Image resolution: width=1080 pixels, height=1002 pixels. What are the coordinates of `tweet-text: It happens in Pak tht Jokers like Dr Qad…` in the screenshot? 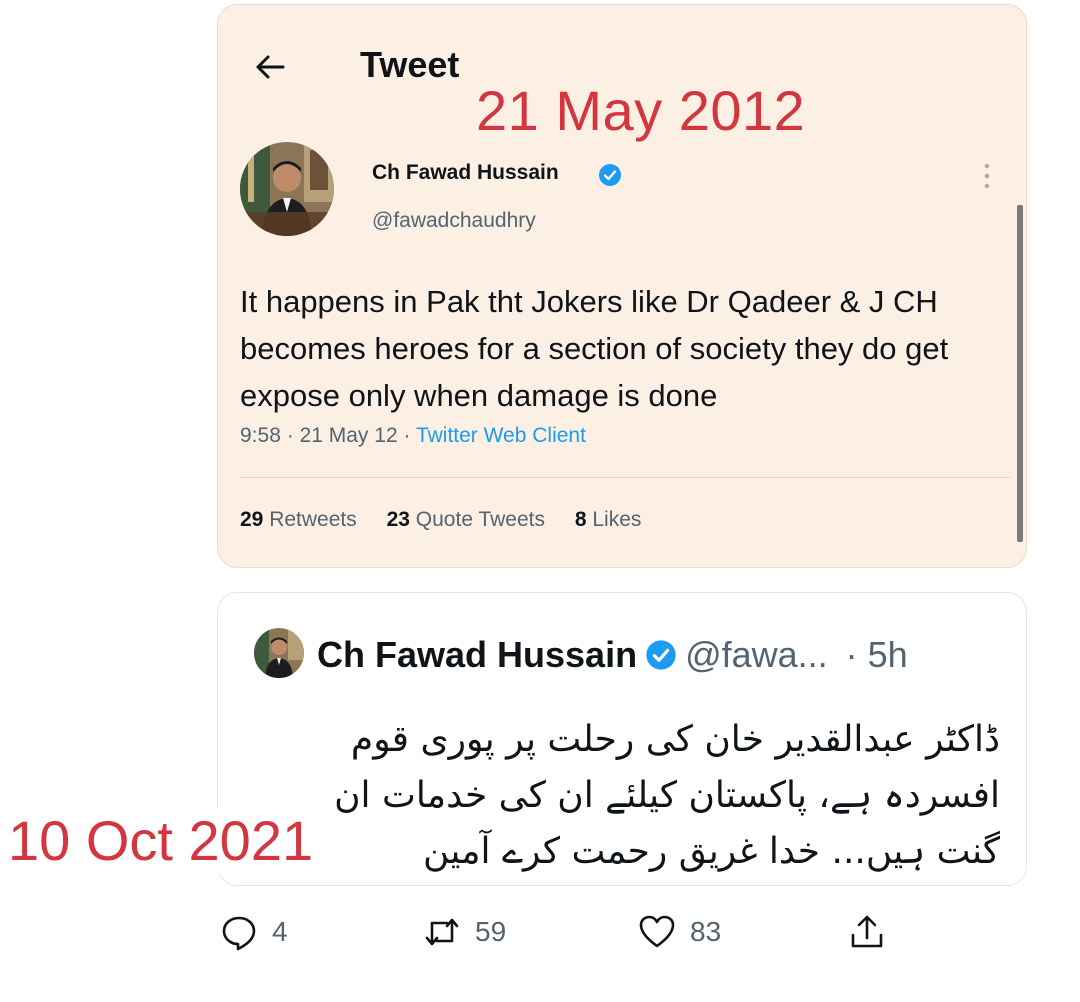 It's located at (594, 348).